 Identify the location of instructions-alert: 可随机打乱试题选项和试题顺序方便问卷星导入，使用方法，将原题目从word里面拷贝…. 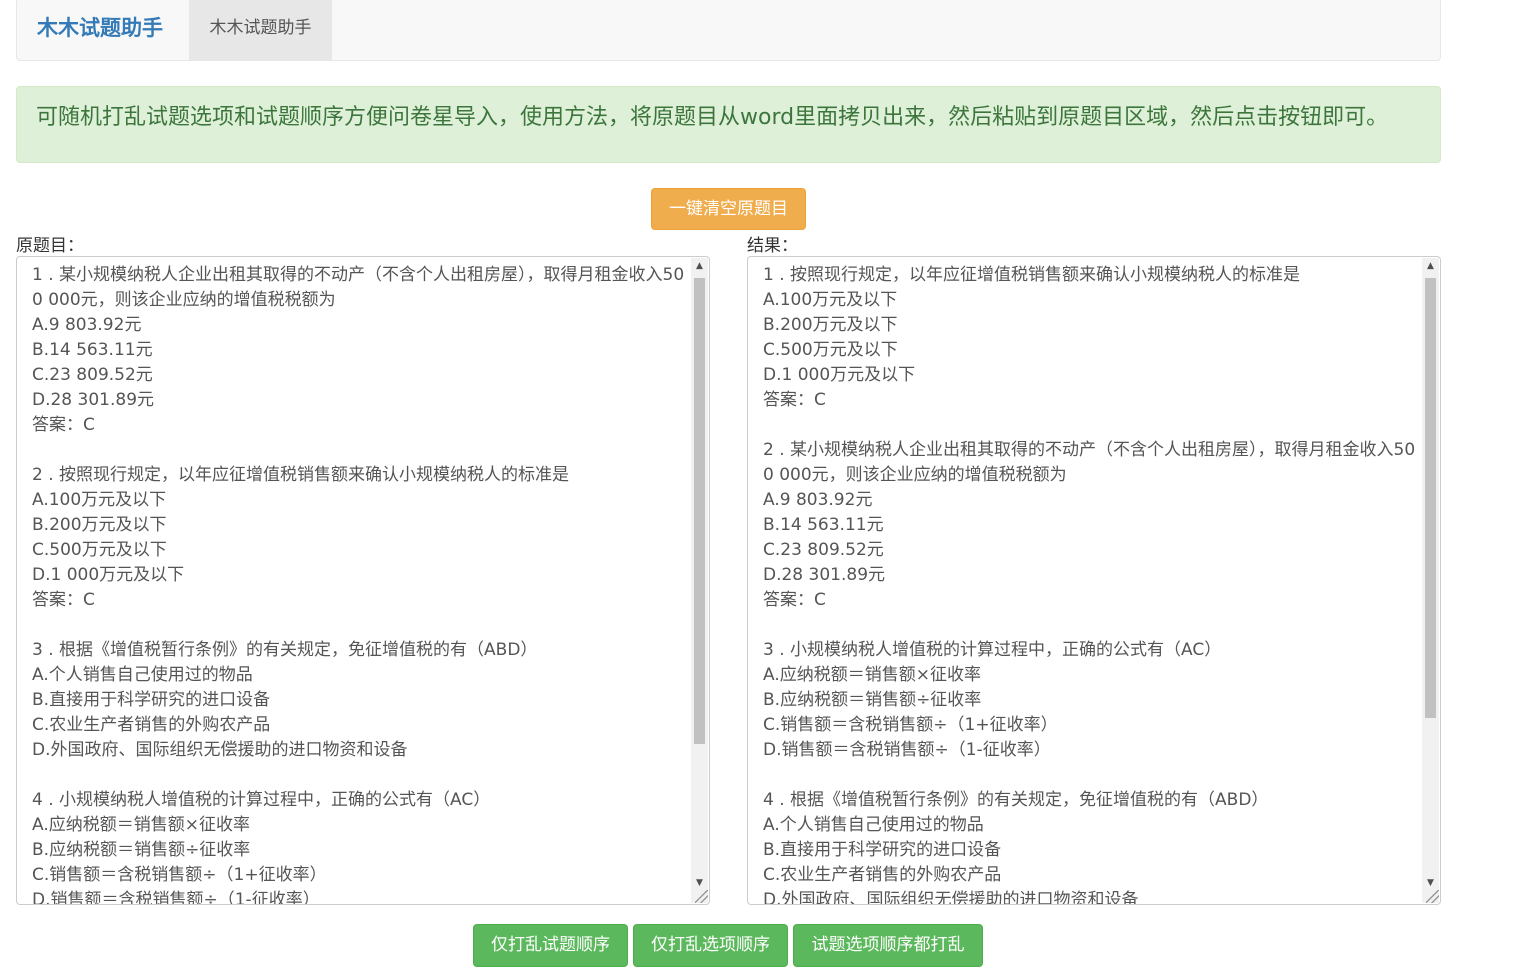
(728, 124).